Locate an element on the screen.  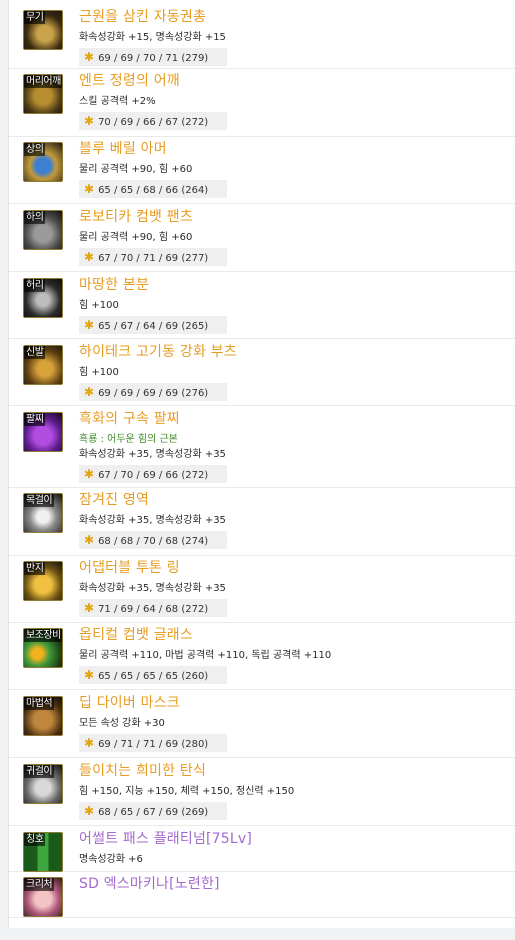
growth-stats-badge: ✱ 69 / 71 / 71 / 69 (280) is located at coordinates (153, 743).